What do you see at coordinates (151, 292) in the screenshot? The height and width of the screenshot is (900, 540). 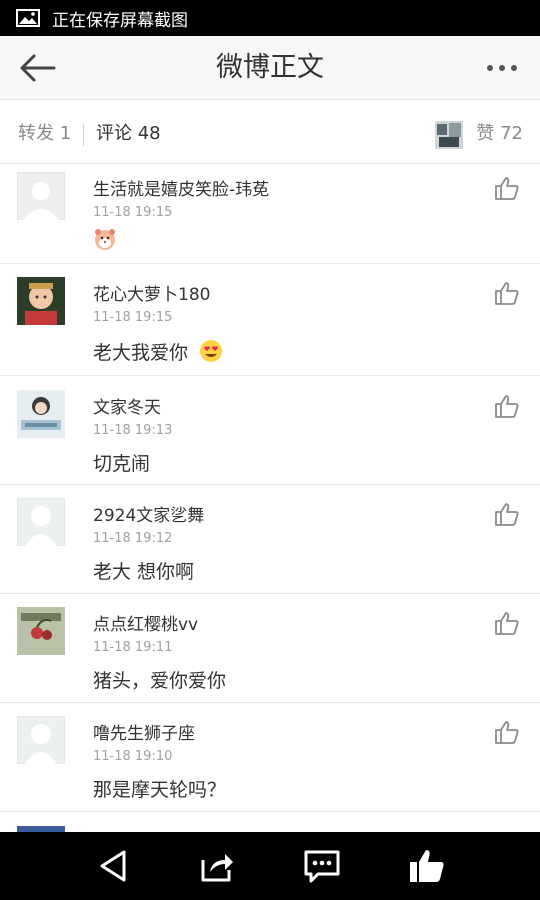 I see `comment-author: 花心大萝卜180` at bounding box center [151, 292].